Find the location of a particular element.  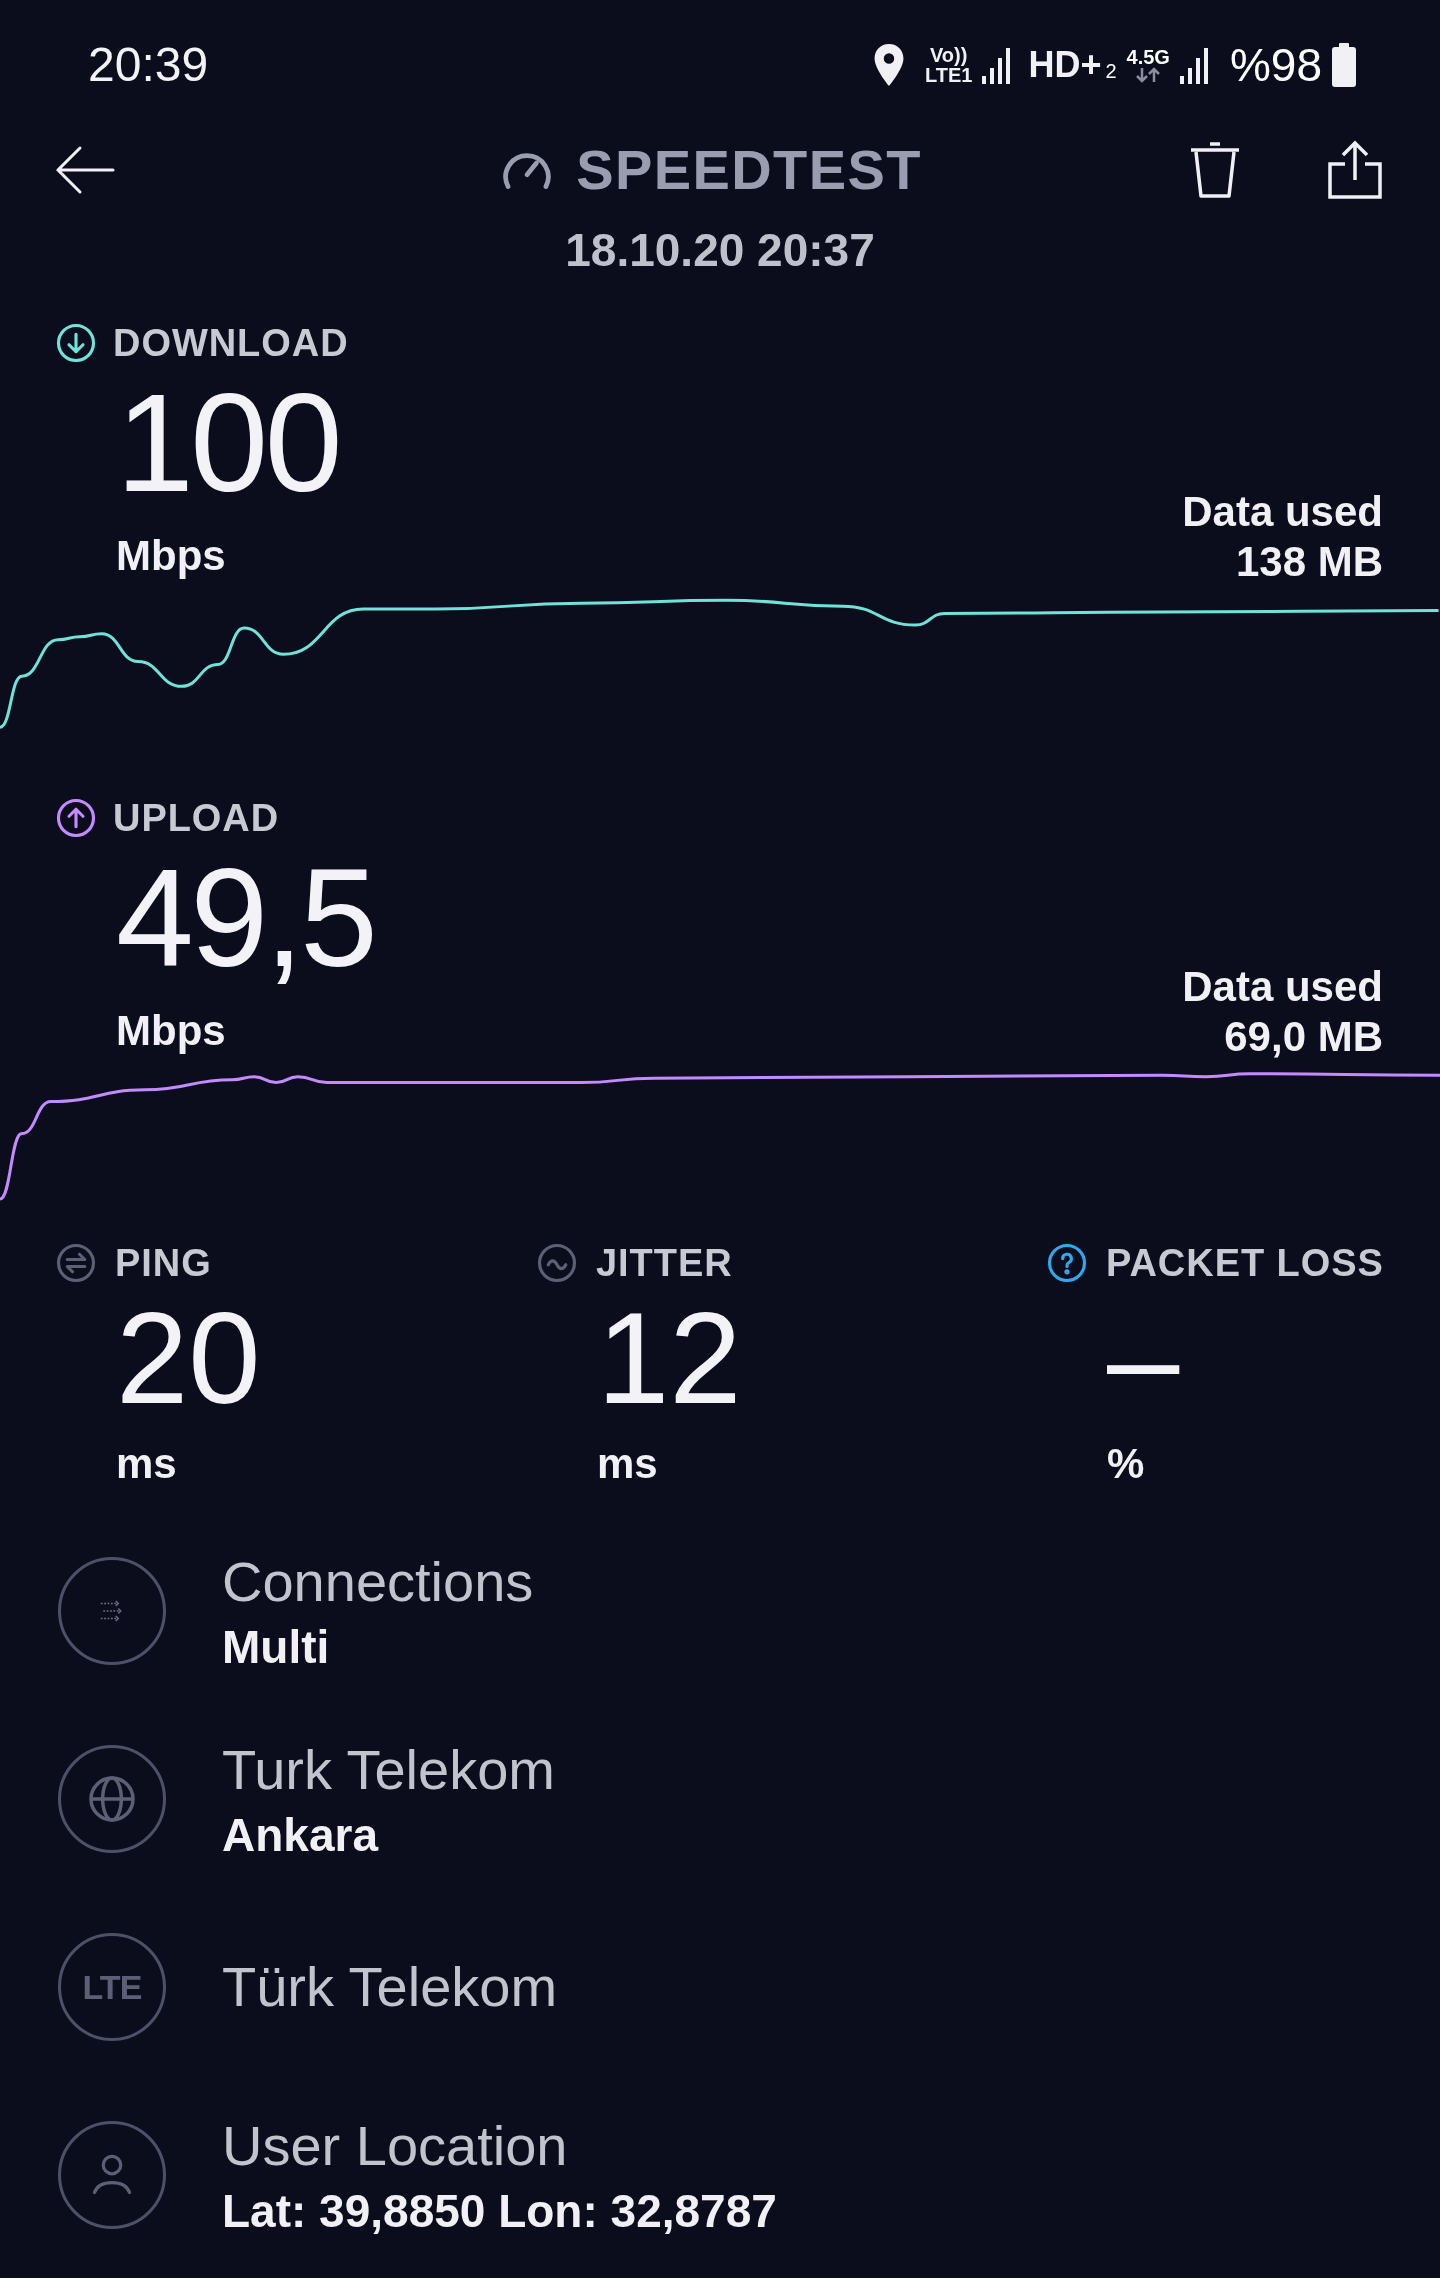

result-label: UPLOAD is located at coordinates (196, 818).